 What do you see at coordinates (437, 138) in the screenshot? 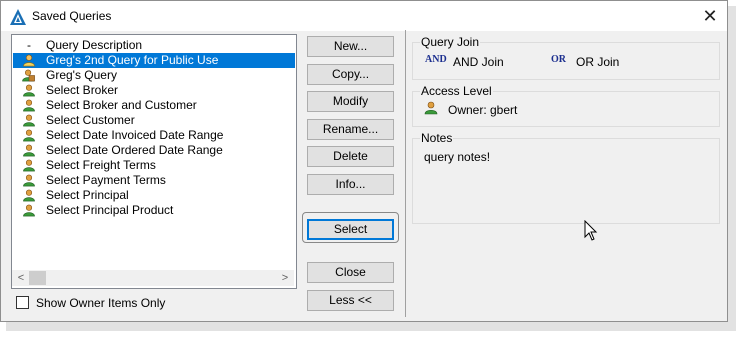
I see `notes-label: Notes` at bounding box center [437, 138].